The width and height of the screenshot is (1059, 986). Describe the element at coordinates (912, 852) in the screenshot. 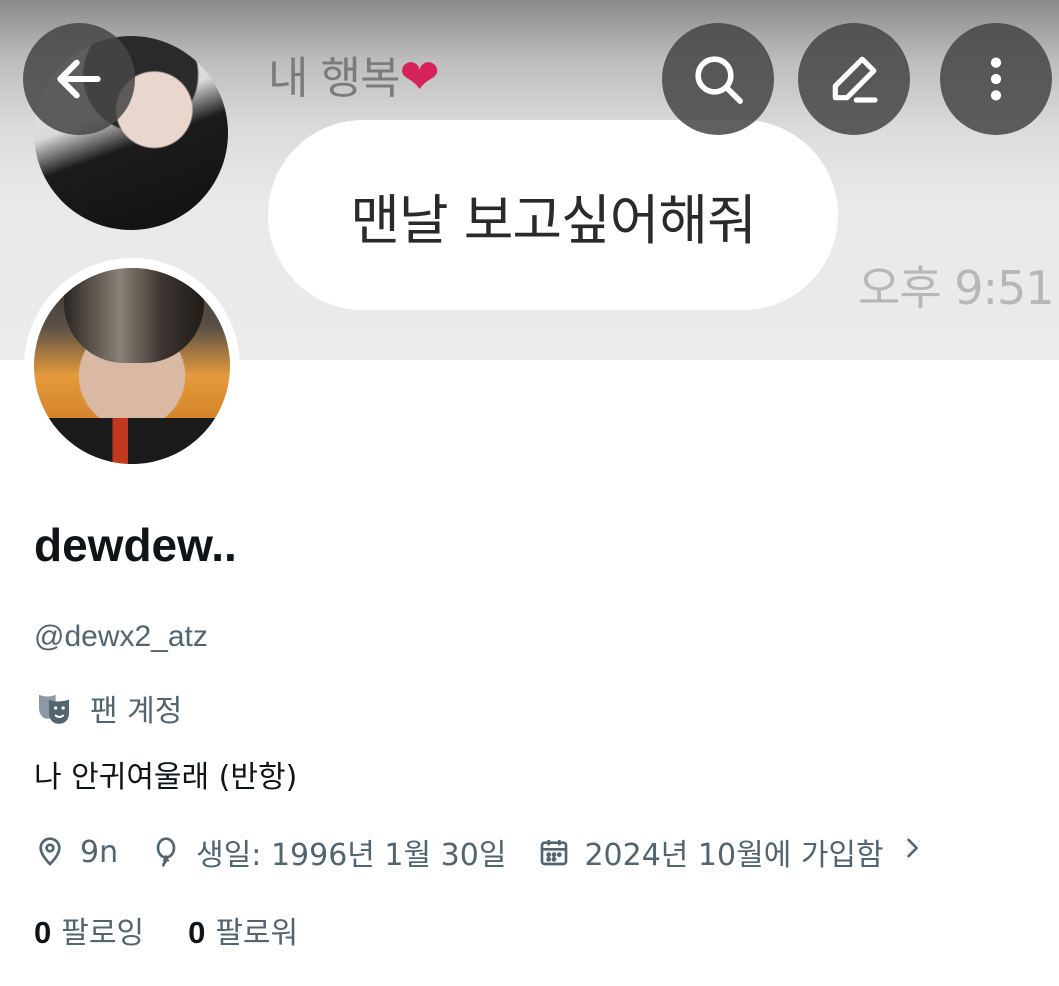

I see `chevron-right-icon` at that location.